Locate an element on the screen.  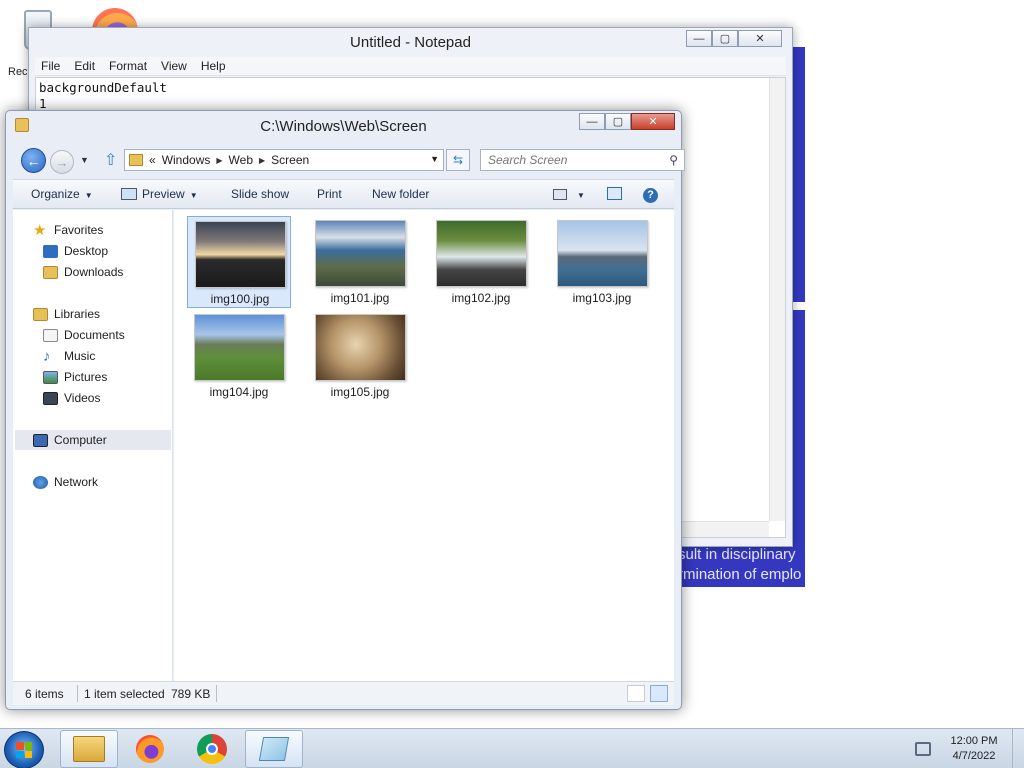
change-view-button: ▼ is located at coordinates (569, 194).